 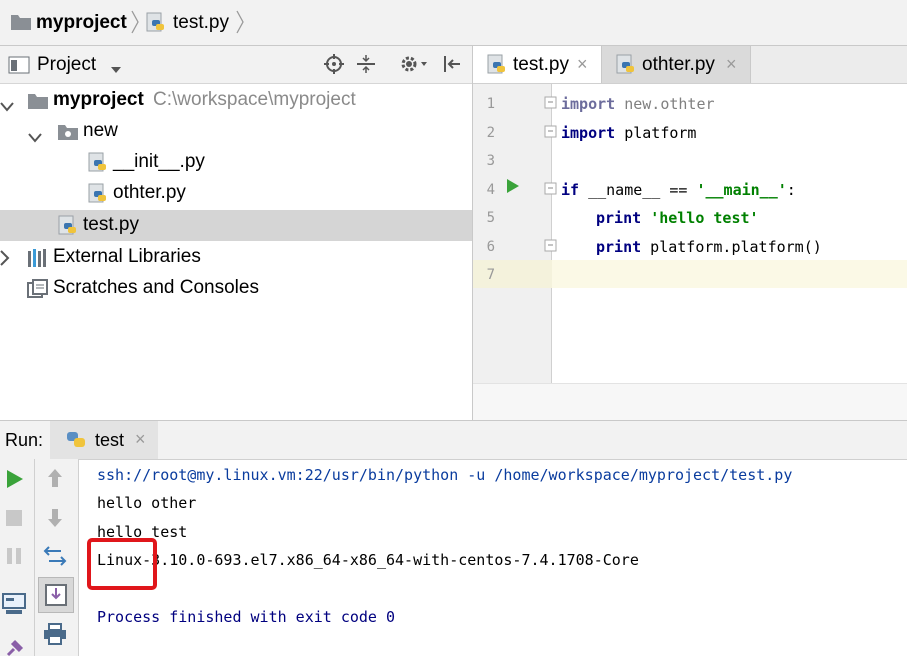 I want to click on code-line-1: import new.othter, so click(x=638, y=104).